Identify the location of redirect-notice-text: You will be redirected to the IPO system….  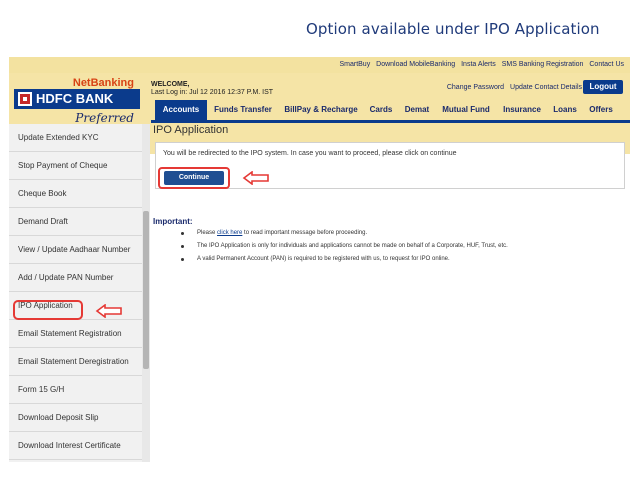
(310, 153).